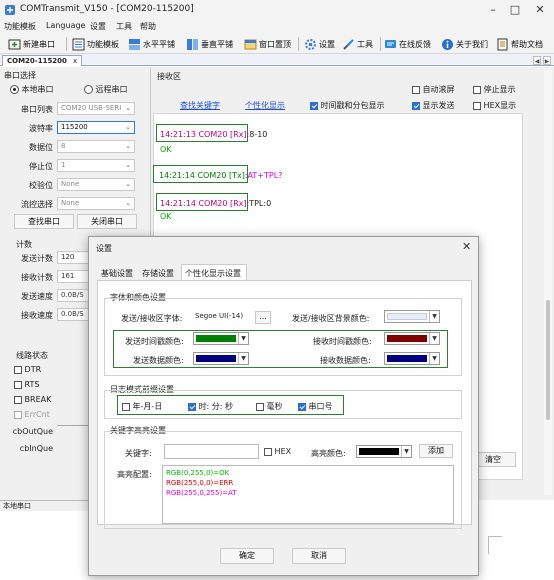 The width and height of the screenshot is (554, 580). What do you see at coordinates (96, 165) in the screenshot?
I see `stop-bits-select: 1 ⌄` at bounding box center [96, 165].